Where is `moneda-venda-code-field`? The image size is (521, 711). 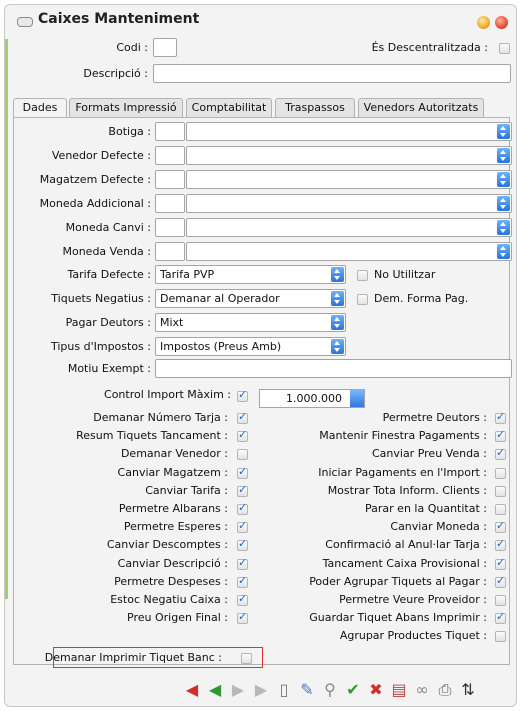 moneda-venda-code-field is located at coordinates (170, 251).